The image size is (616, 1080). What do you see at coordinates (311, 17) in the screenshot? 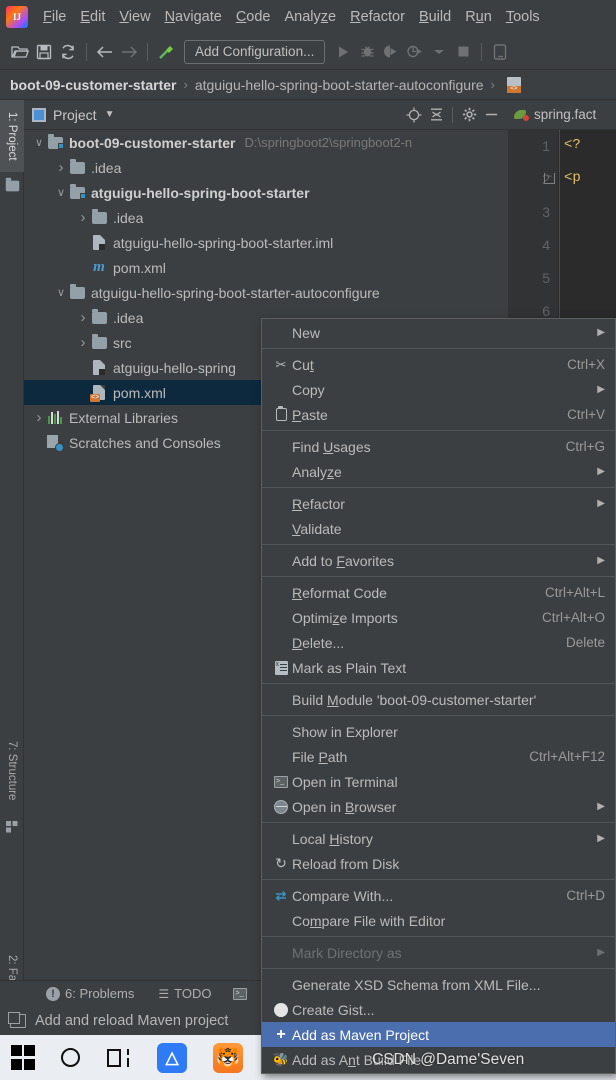
I see `menu-analyze: Analyze` at bounding box center [311, 17].